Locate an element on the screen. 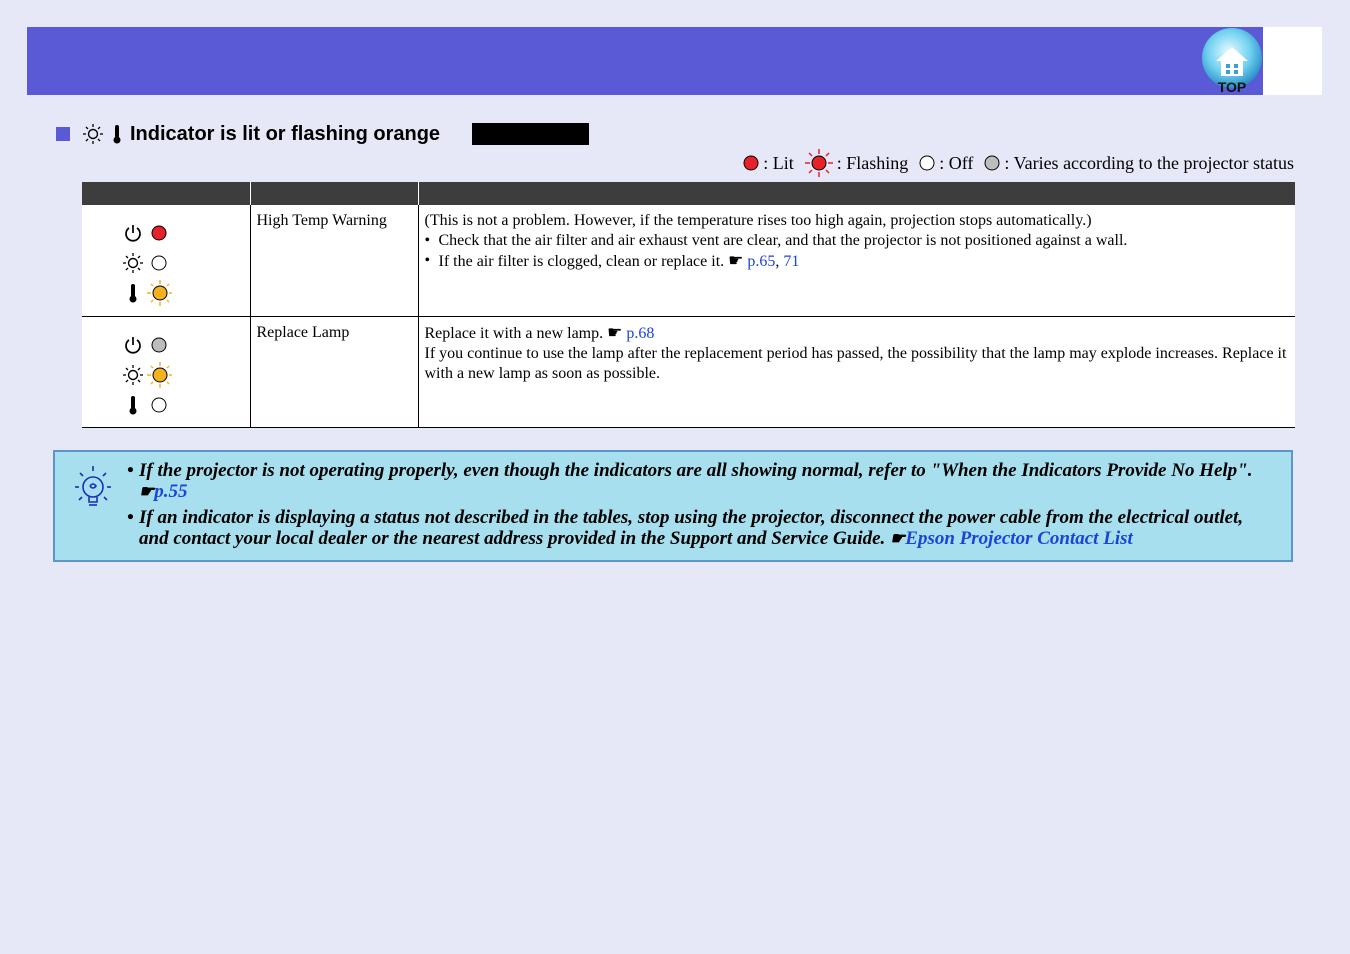  legend-off: : Off is located at coordinates (956, 162).